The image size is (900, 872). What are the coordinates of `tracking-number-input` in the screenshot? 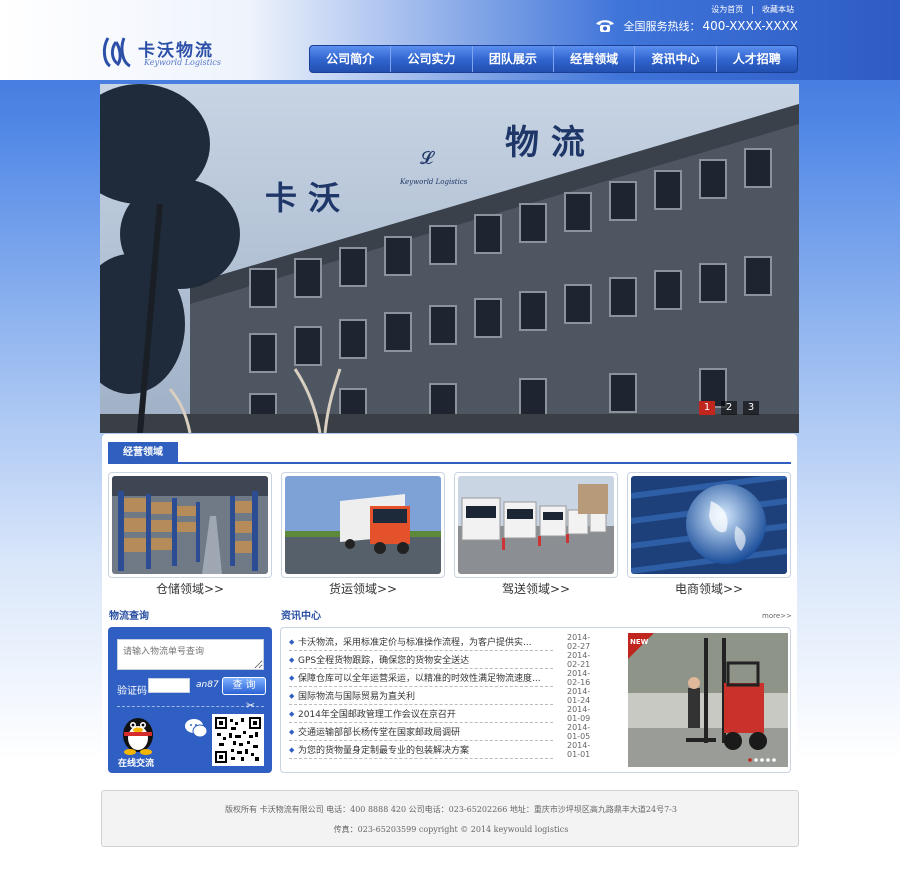 It's located at (190, 654).